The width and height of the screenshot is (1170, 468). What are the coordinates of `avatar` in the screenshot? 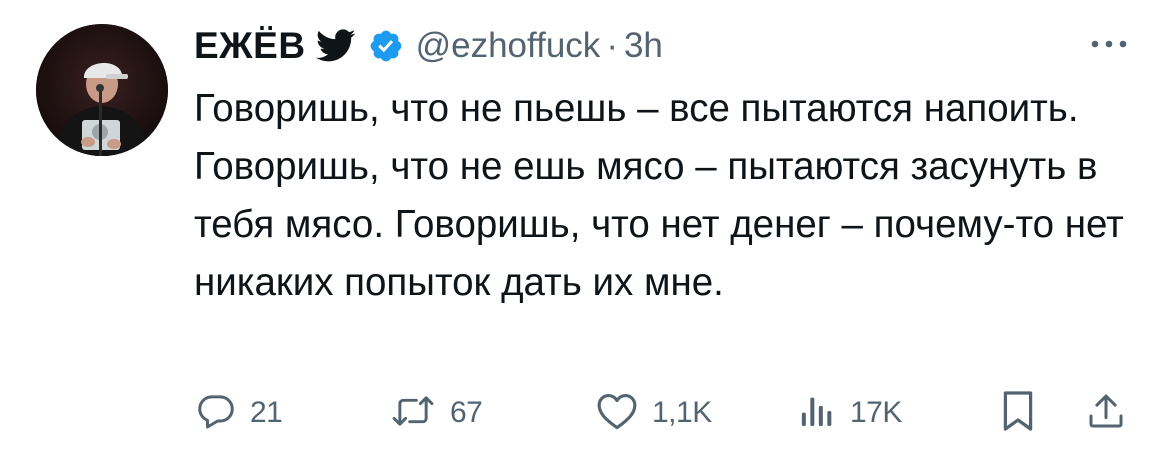 It's located at (102, 90).